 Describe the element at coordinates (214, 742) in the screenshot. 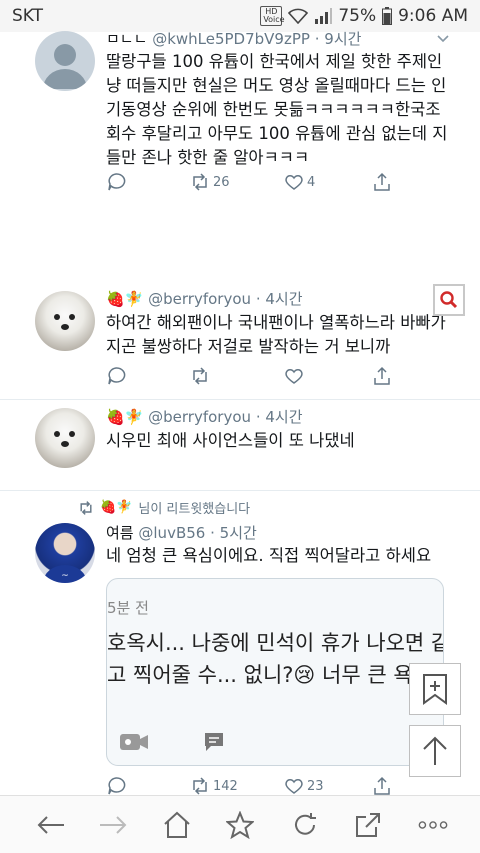

I see `chat-icon` at that location.